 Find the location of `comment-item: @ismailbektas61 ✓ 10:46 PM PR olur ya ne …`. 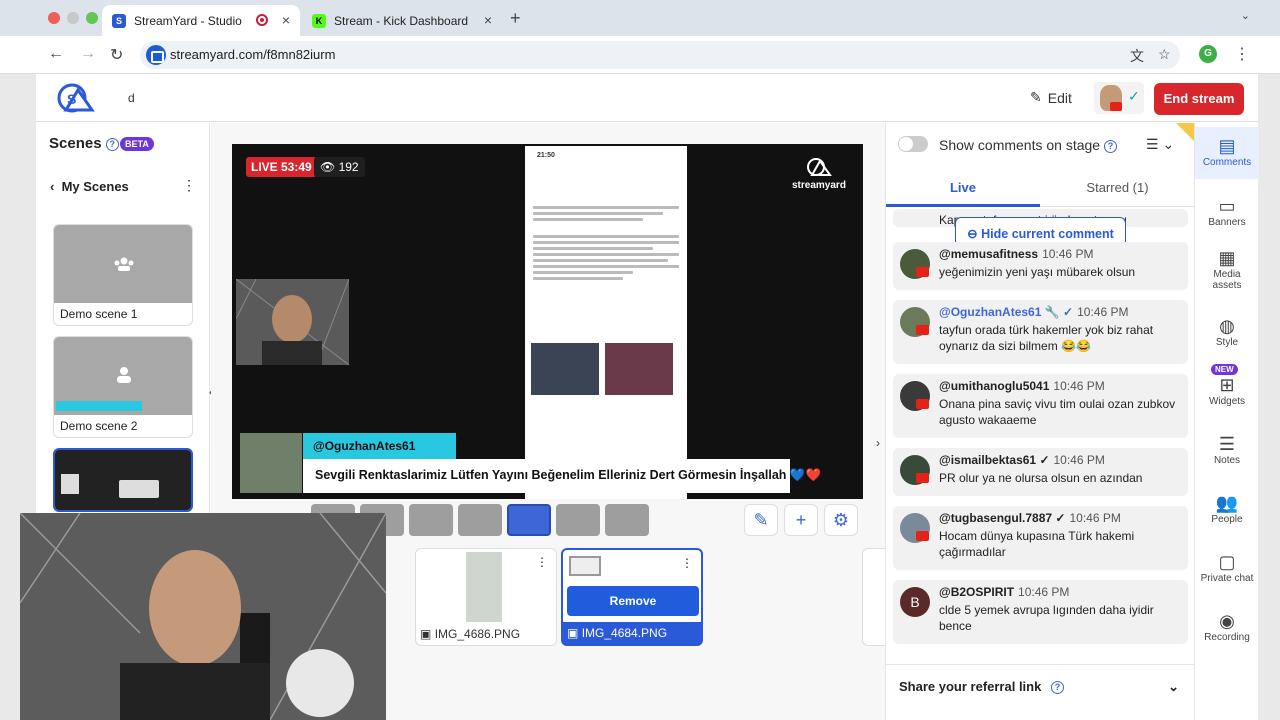

comment-item: @ismailbektas61 ✓ 10:46 PM PR olur ya ne … is located at coordinates (1040, 472).